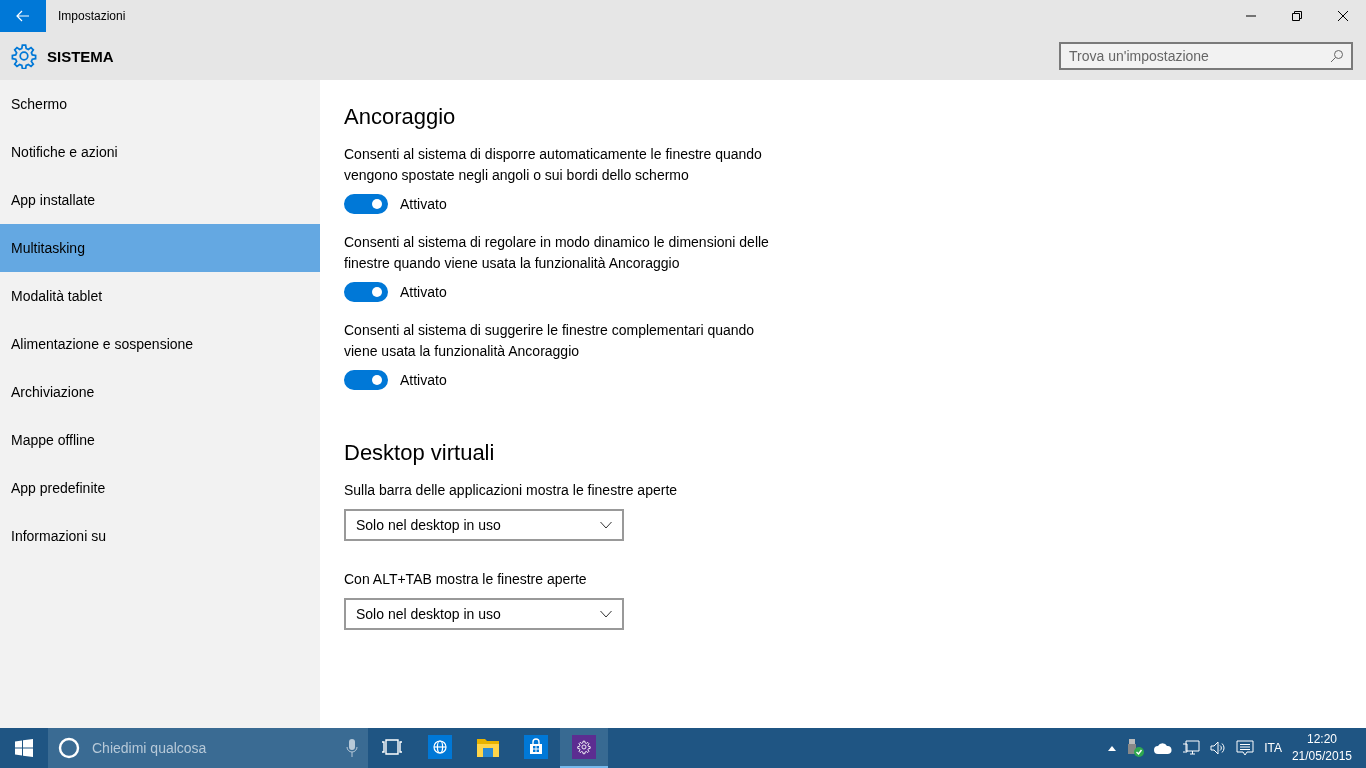 This screenshot has height=768, width=1366. Describe the element at coordinates (466, 579) in the screenshot. I see `setting-description: Con ALT+TAB mostra le finestre aperte` at that location.